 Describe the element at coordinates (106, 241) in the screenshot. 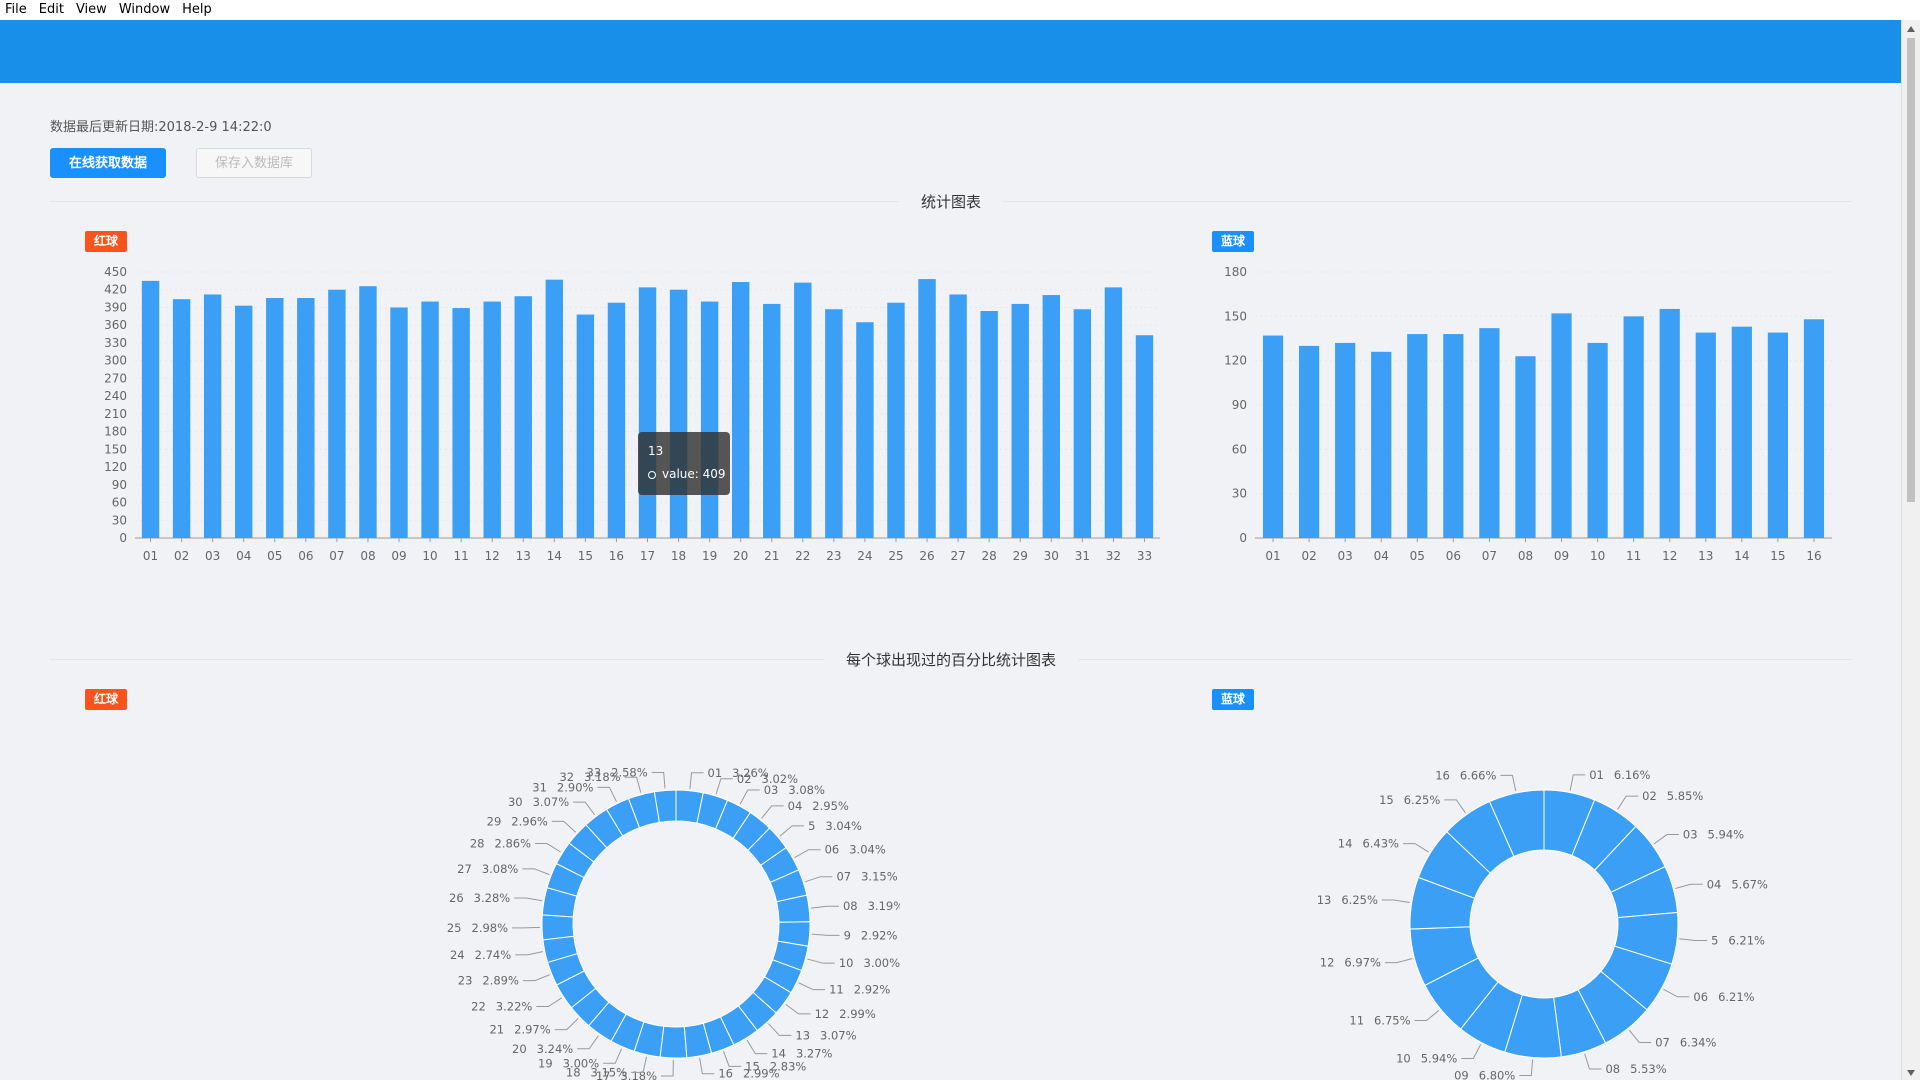

I see `red-ball-tag: 红球` at that location.